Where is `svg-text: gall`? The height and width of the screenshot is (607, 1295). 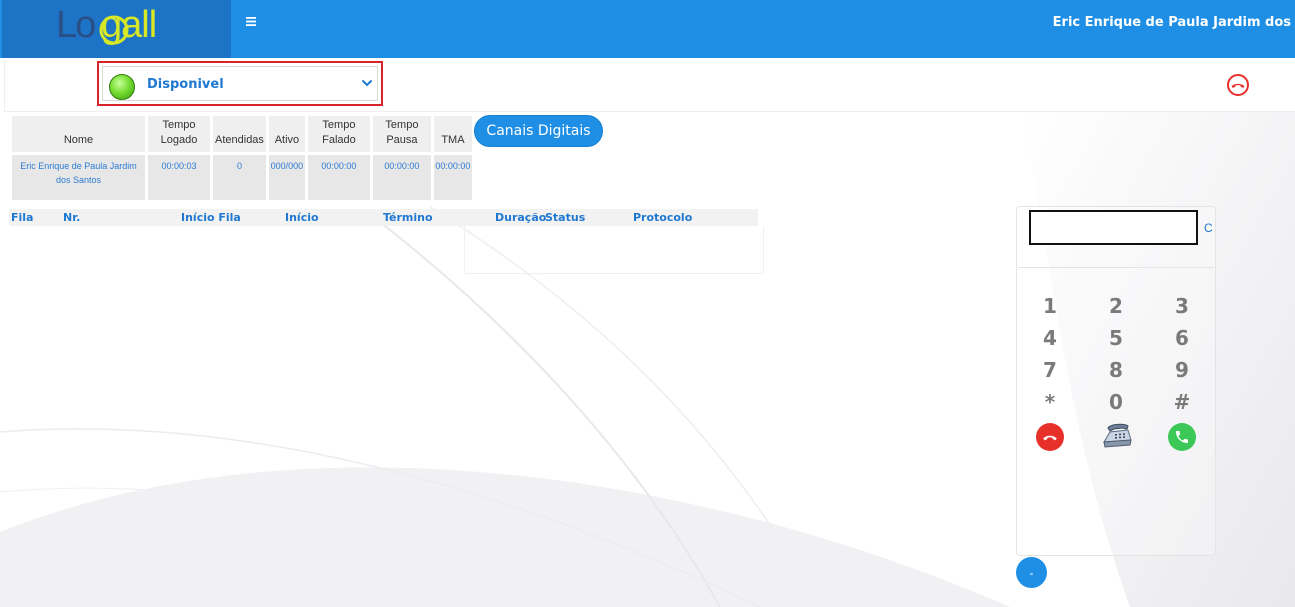 svg-text: gall is located at coordinates (128, 25).